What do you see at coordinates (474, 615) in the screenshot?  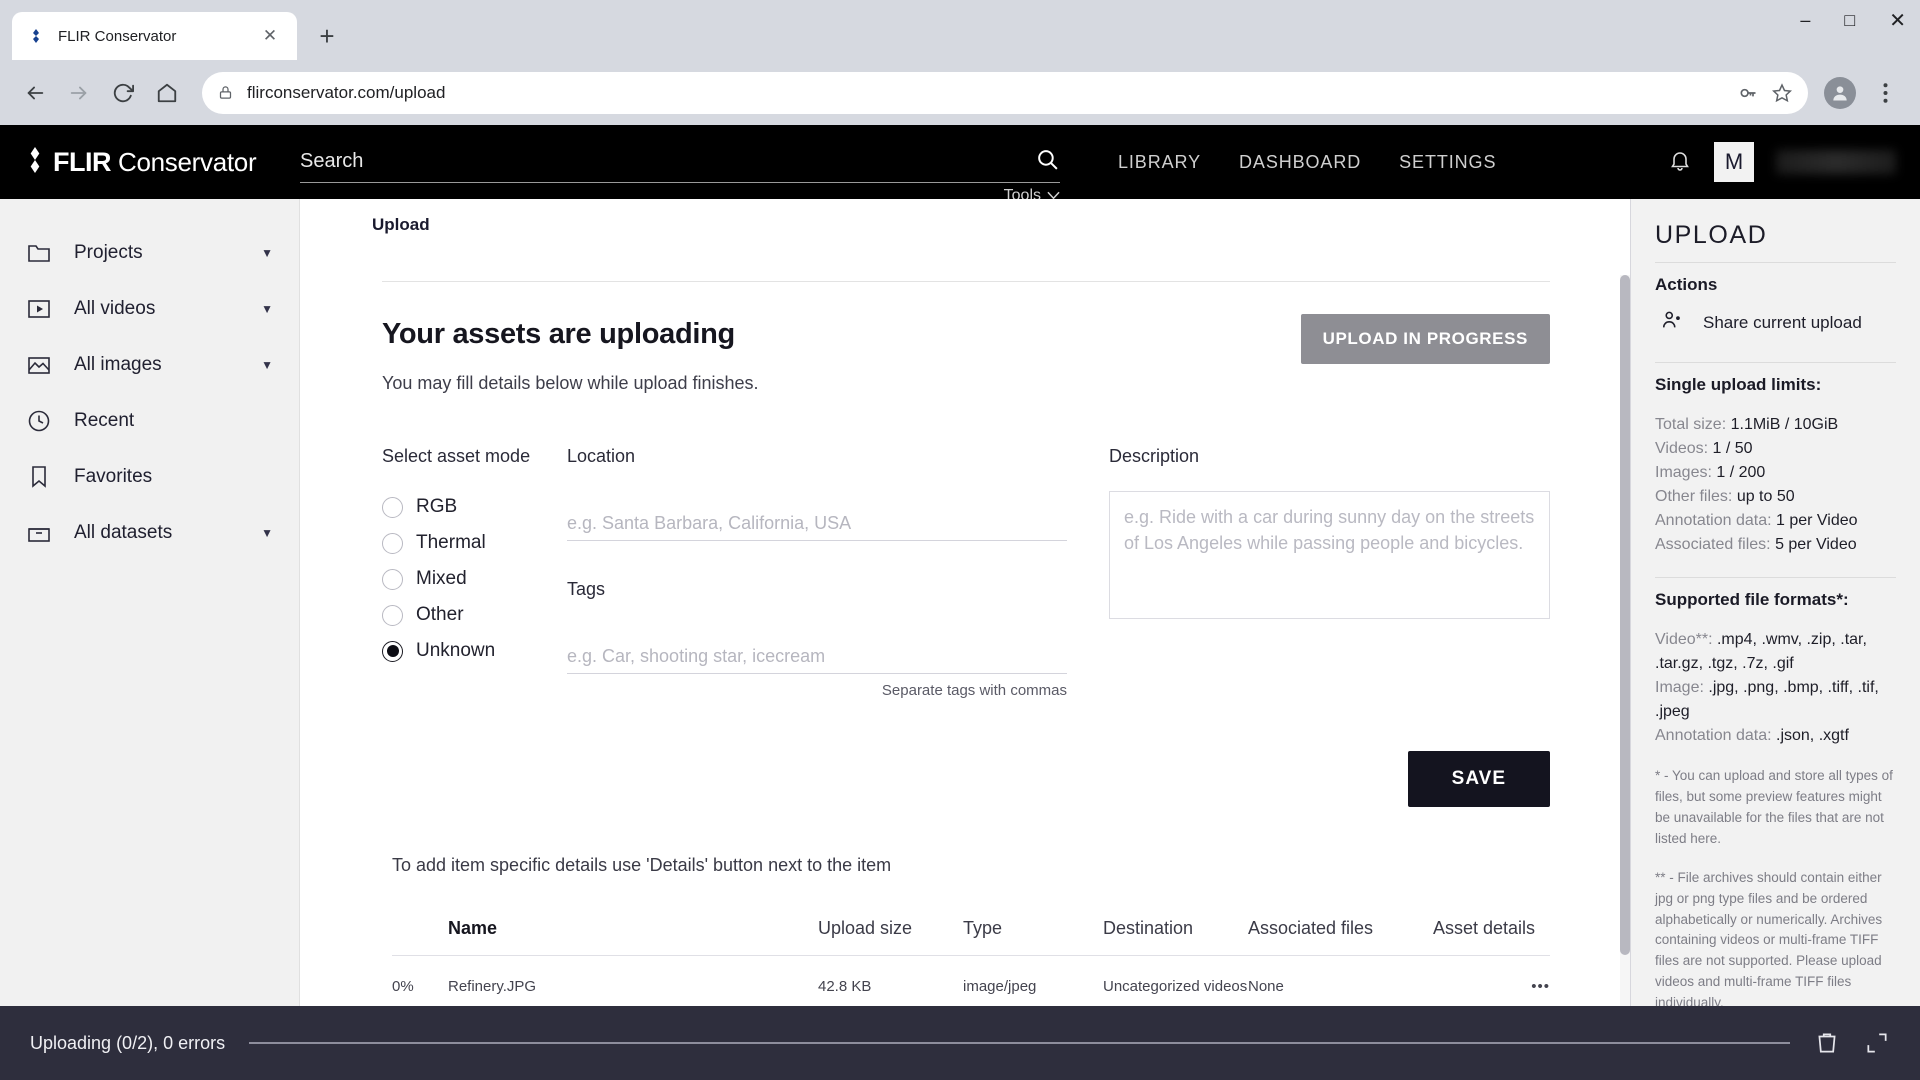 I see `radio-option-other: Other` at bounding box center [474, 615].